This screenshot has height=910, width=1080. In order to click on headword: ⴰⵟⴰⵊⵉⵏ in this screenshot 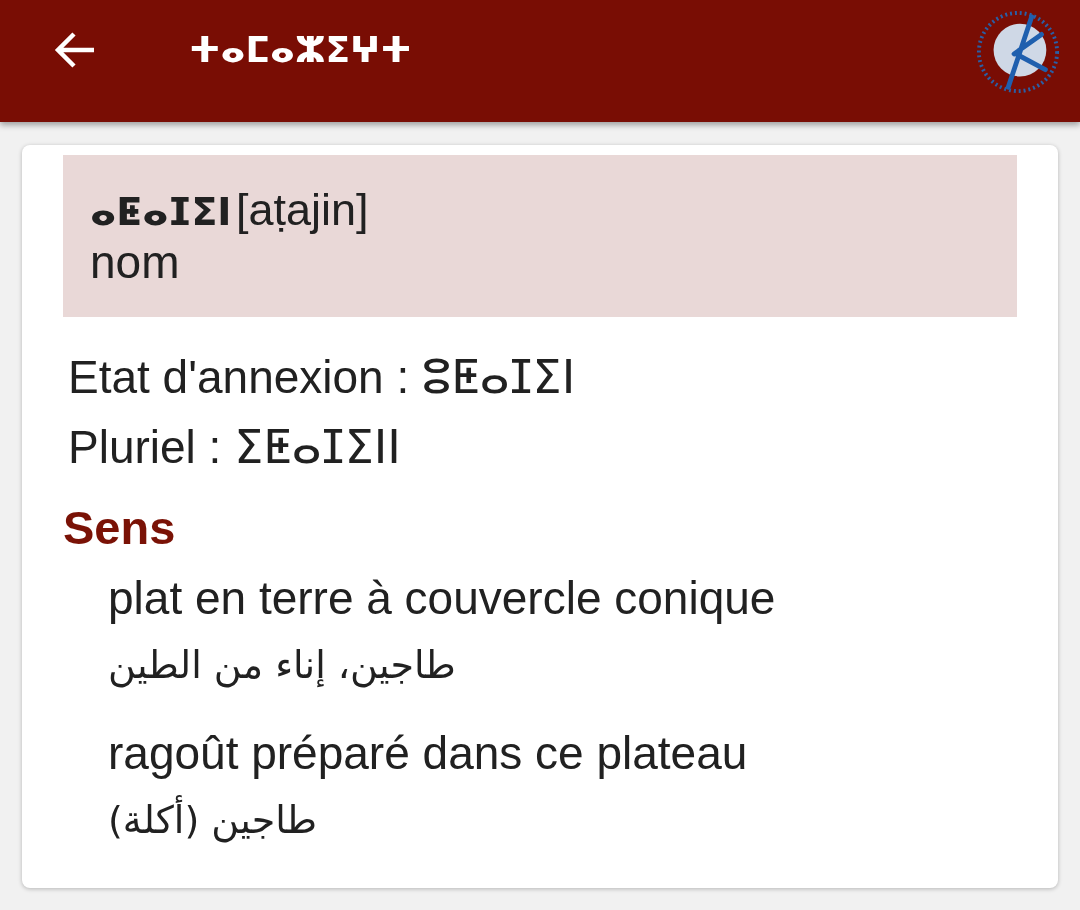, I will do `click(161, 212)`.